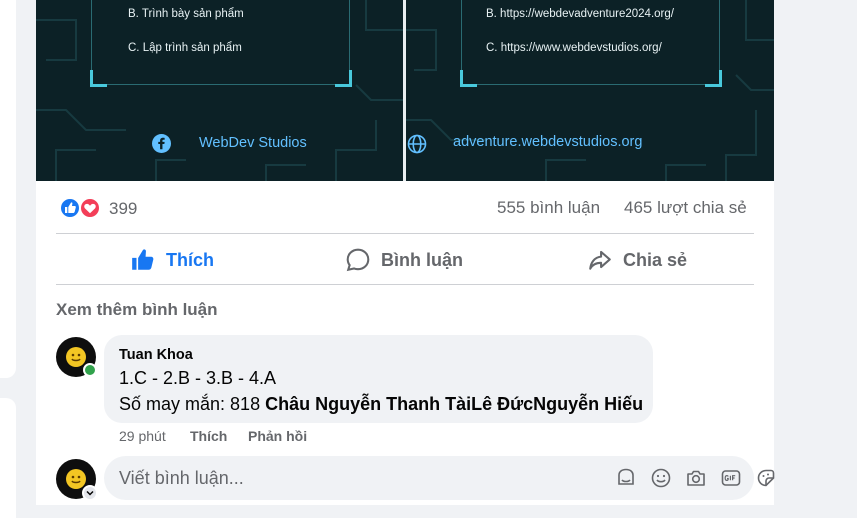 This screenshot has width=857, height=518. Describe the element at coordinates (143, 259) in the screenshot. I see `thumbs-up-icon` at that location.